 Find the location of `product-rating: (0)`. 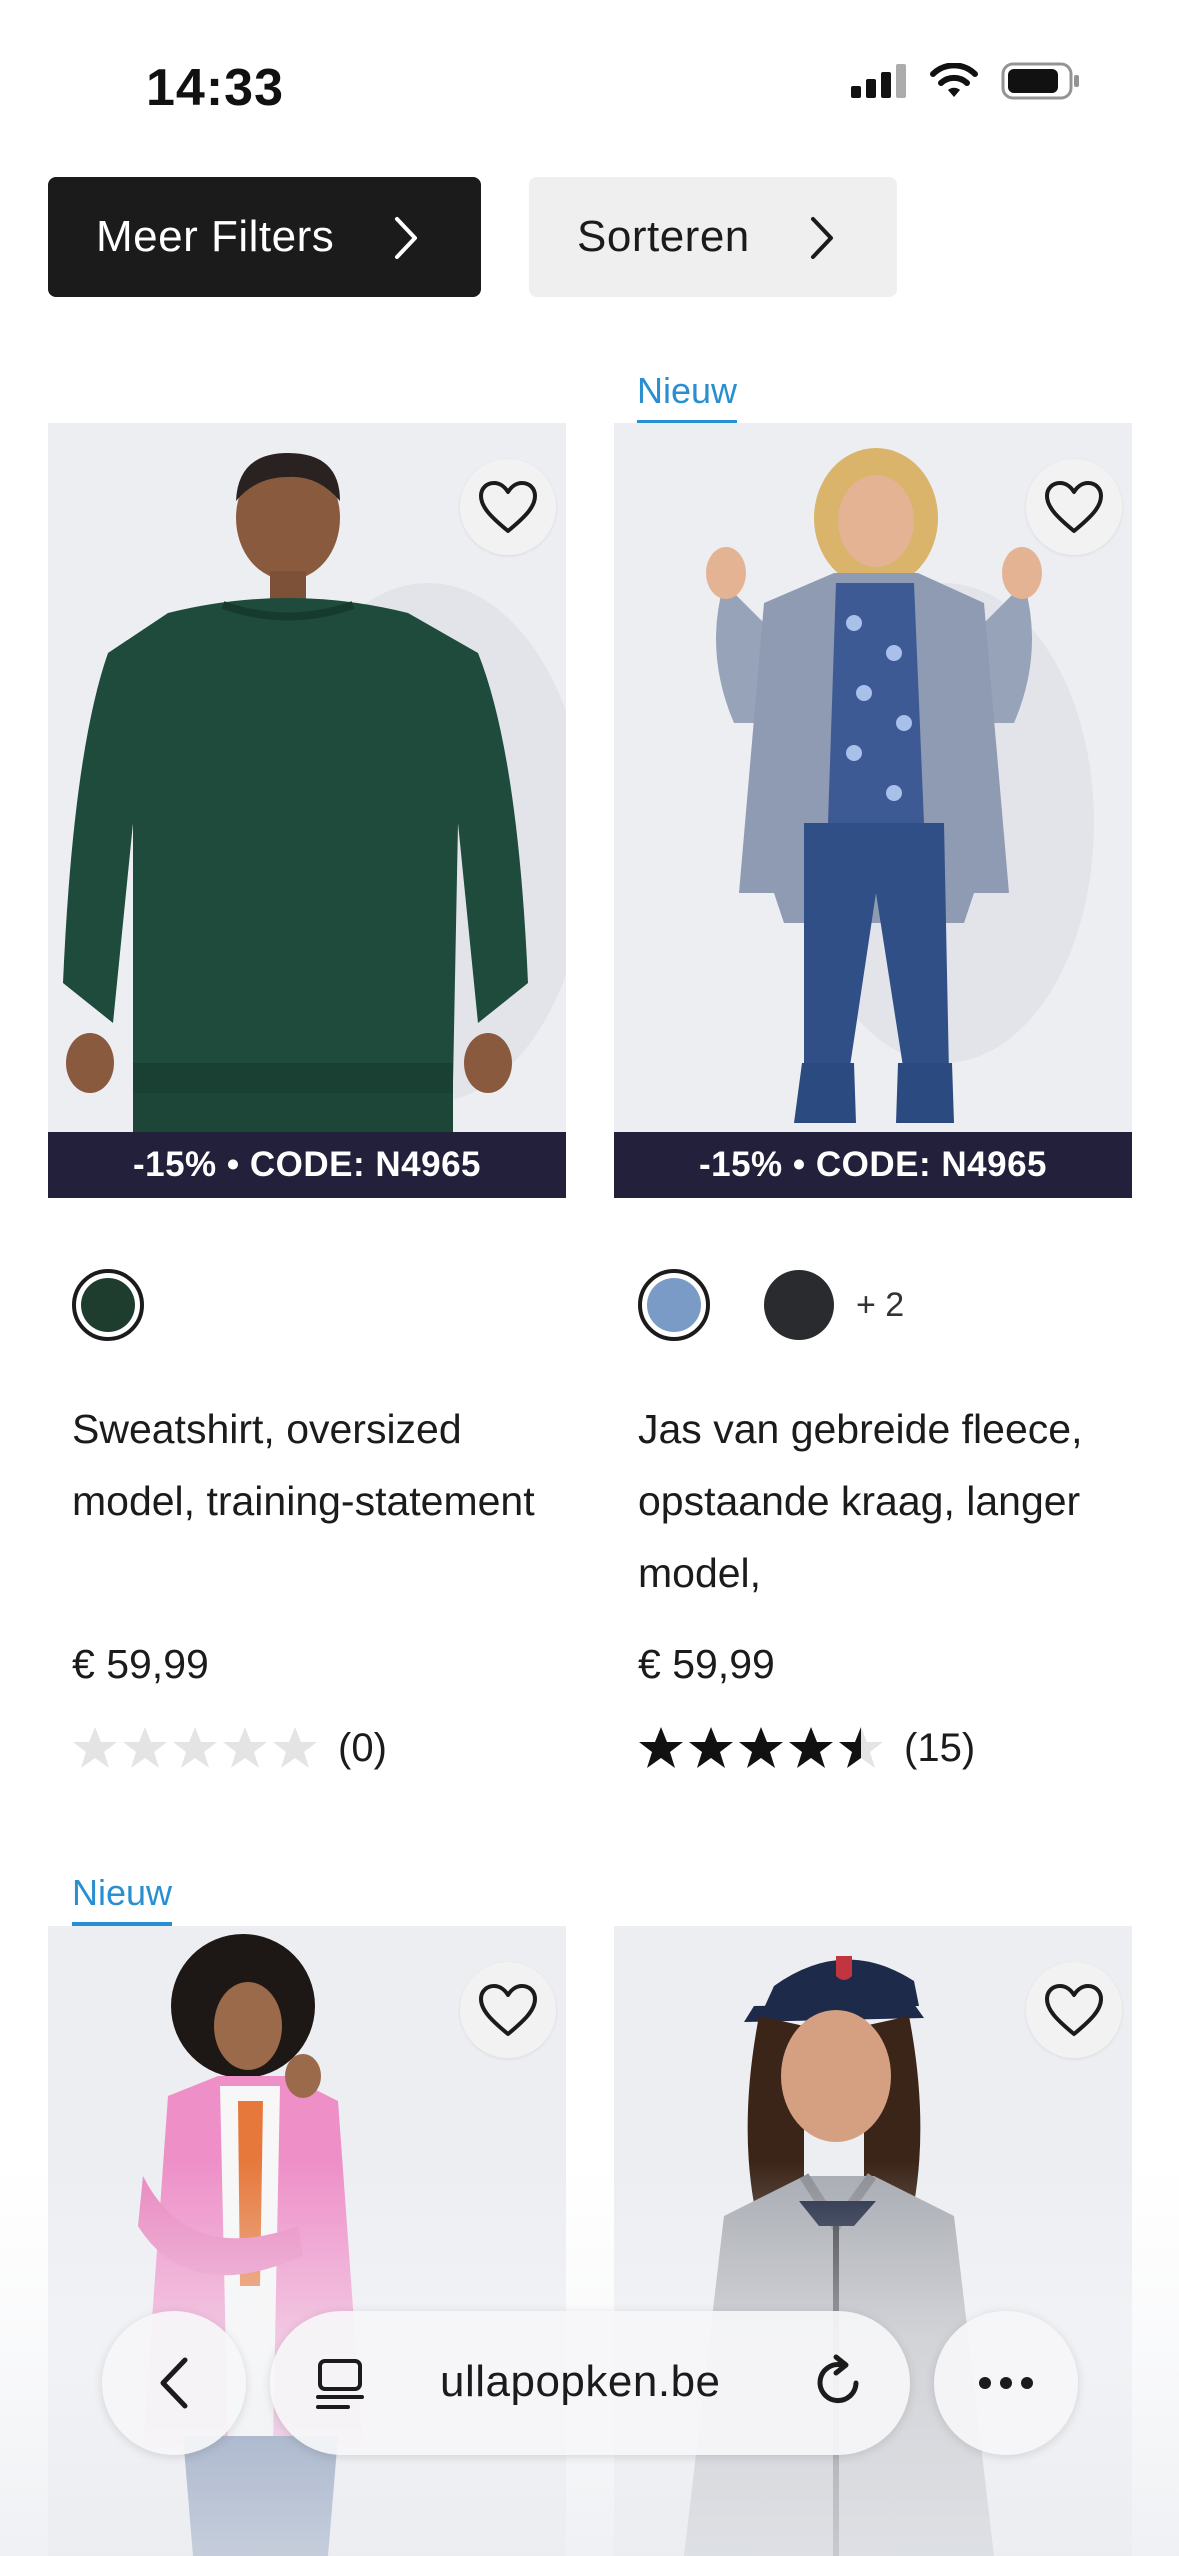

product-rating: (0) is located at coordinates (229, 1748).